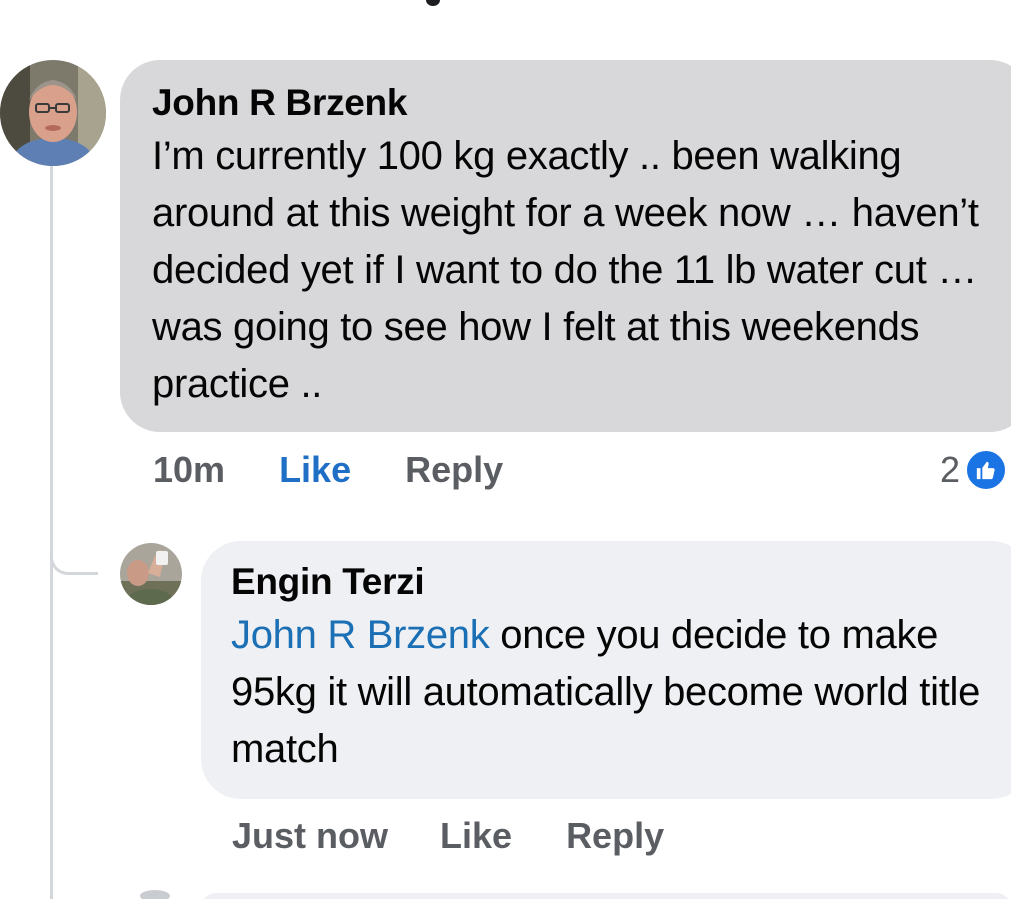 The width and height of the screenshot is (1011, 899). I want to click on comment-actions: 10m Like Reply, so click(328, 470).